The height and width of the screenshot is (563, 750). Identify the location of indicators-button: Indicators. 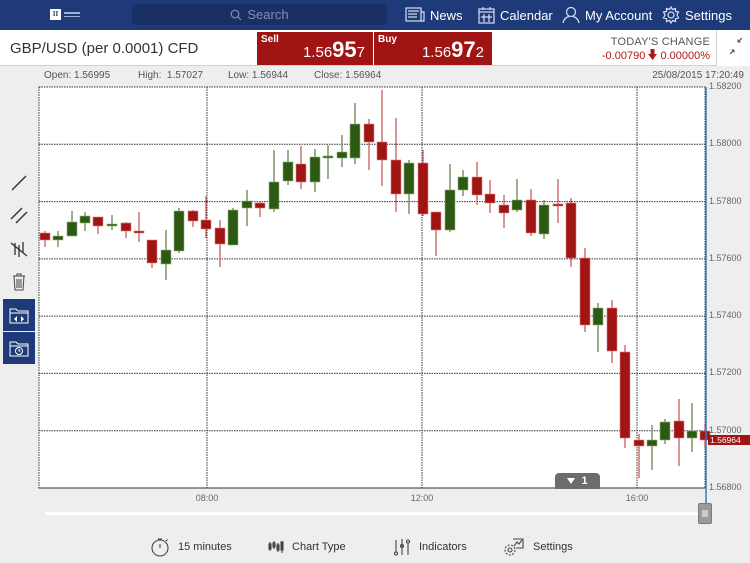
(430, 547).